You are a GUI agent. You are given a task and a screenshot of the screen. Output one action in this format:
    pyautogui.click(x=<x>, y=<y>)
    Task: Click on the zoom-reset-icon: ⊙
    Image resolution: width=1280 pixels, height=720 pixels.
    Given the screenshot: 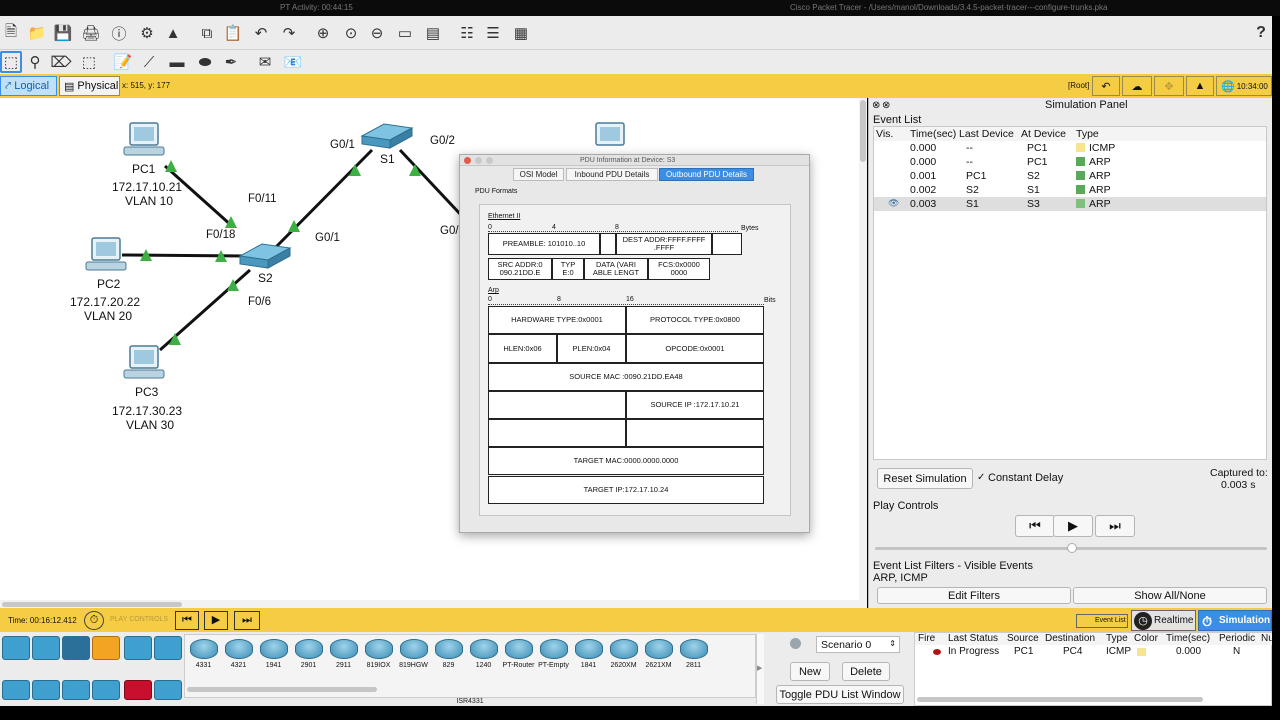 What is the action you would take?
    pyautogui.click(x=351, y=33)
    